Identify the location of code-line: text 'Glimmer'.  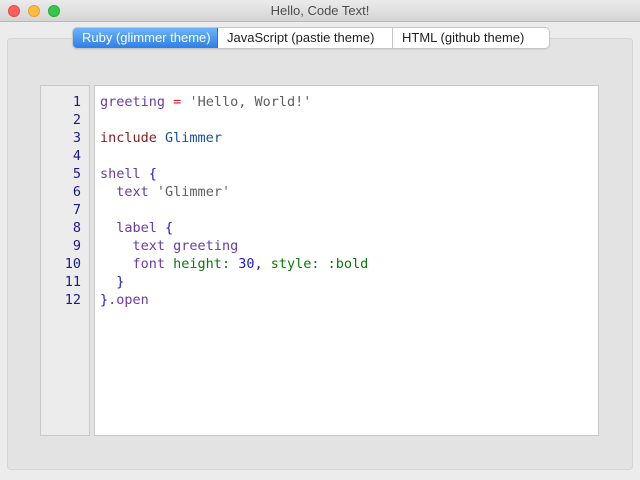
(165, 192).